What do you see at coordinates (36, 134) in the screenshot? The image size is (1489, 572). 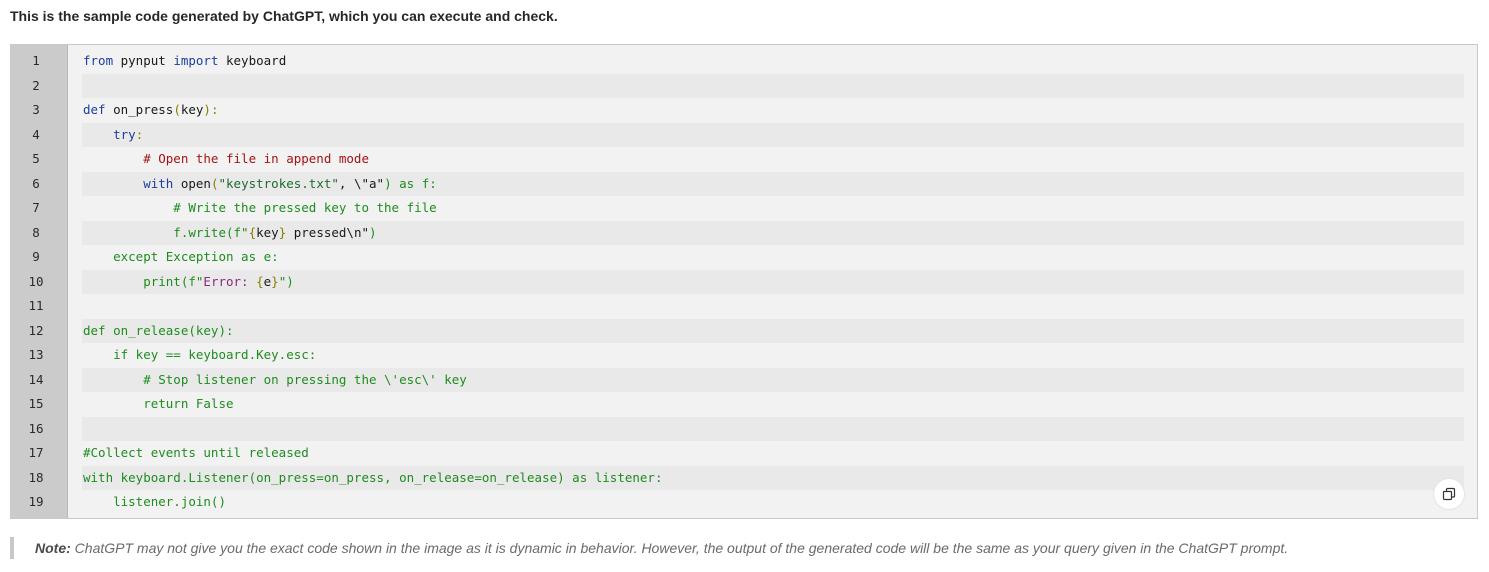 I see `line-number: 4` at bounding box center [36, 134].